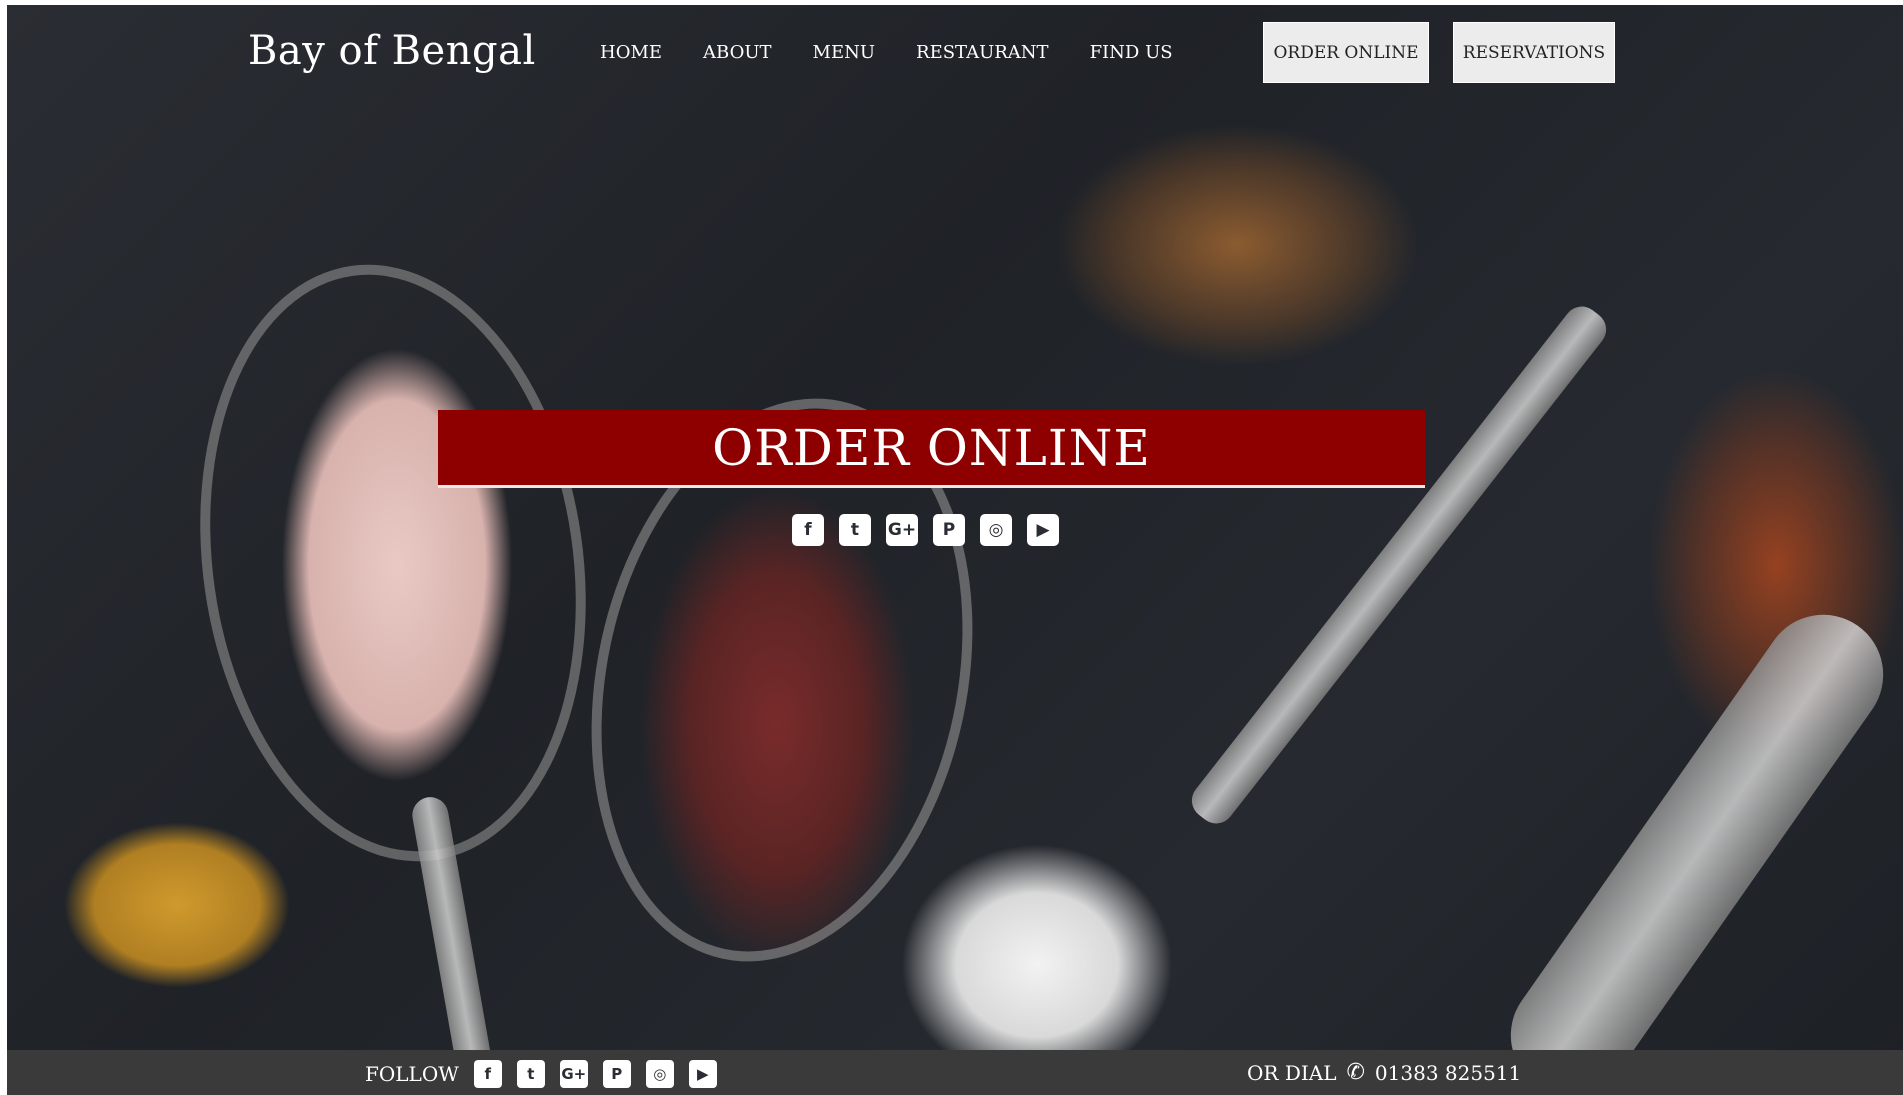 This screenshot has height=1095, width=1903. Describe the element at coordinates (844, 52) in the screenshot. I see `nav-menu: MENU` at that location.